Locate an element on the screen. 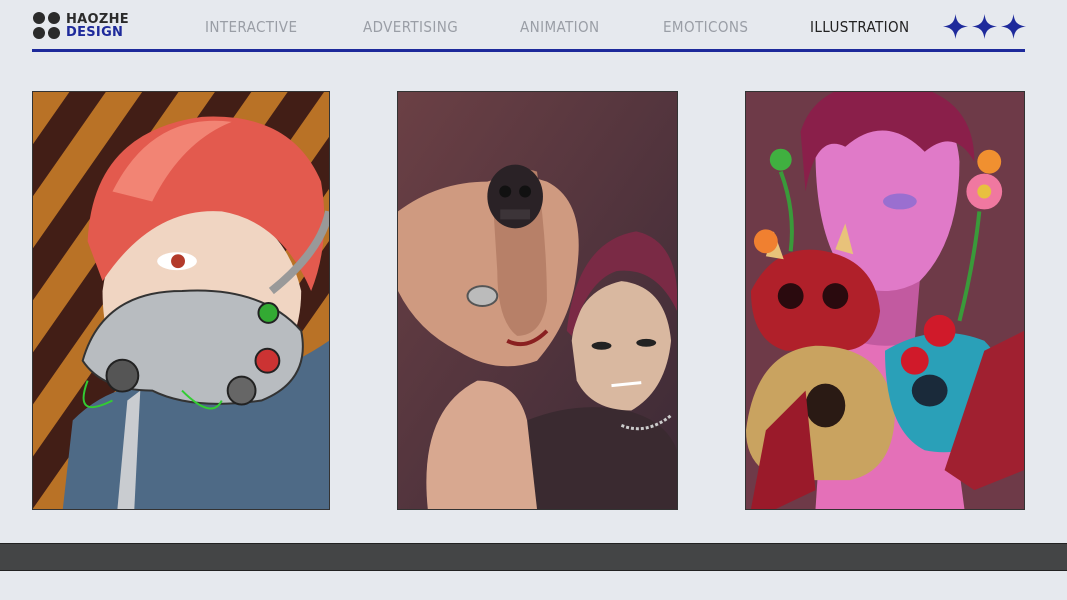 Image resolution: width=1067 pixels, height=600 pixels. nav-item-animation: ANIMATION is located at coordinates (560, 27).